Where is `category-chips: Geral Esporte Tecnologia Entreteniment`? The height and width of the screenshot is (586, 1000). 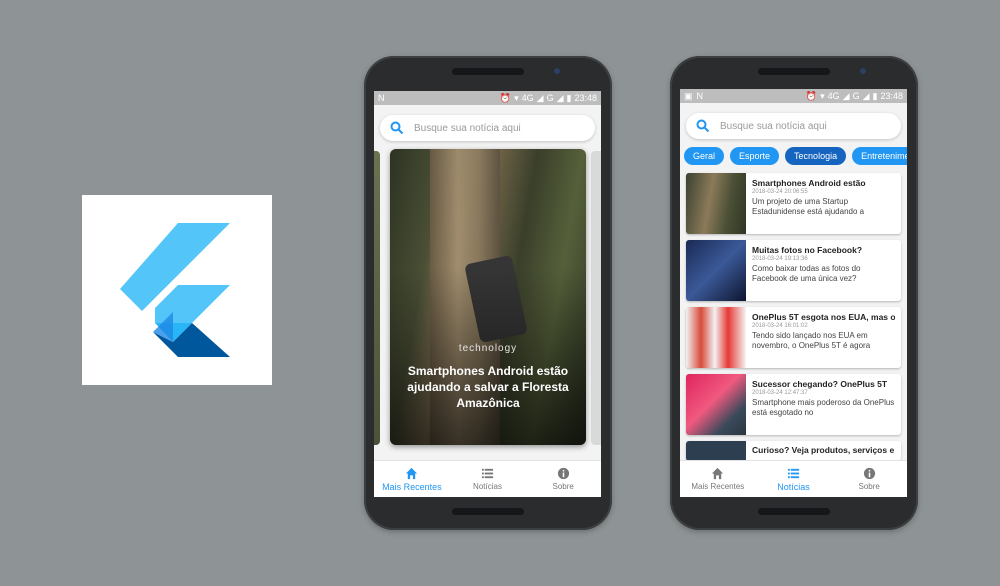
category-chips: Geral Esporte Tecnologia Entreteniment is located at coordinates (795, 156).